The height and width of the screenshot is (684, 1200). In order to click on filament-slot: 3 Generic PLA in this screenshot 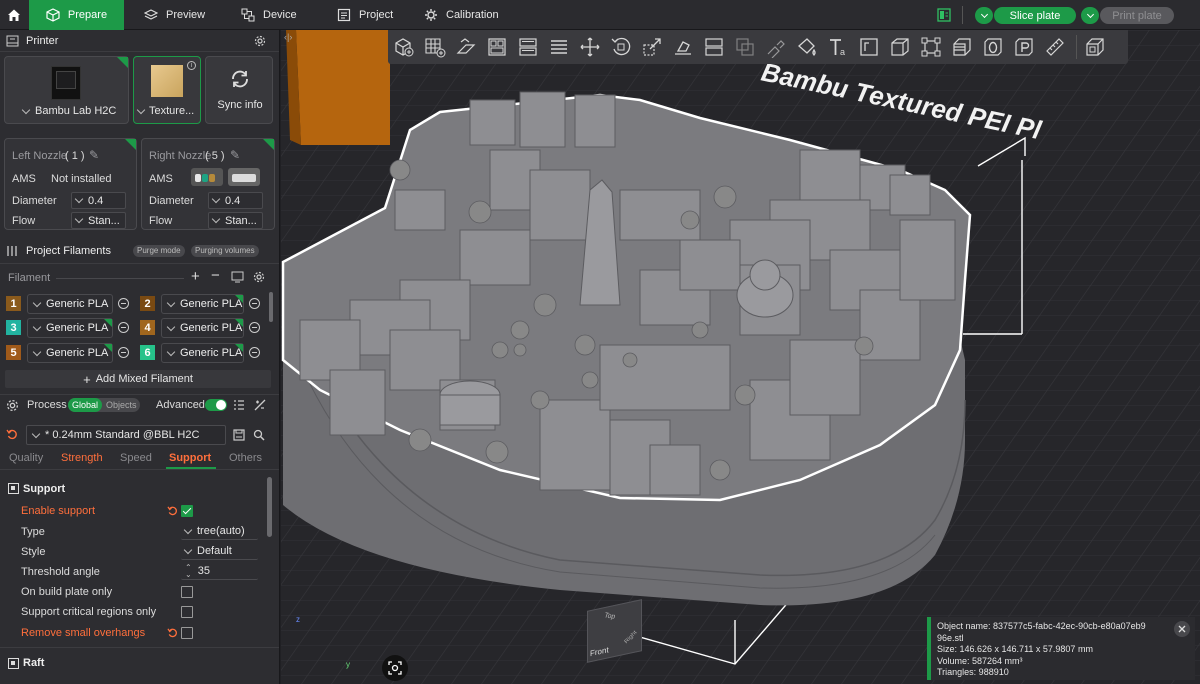, I will do `click(71, 328)`.